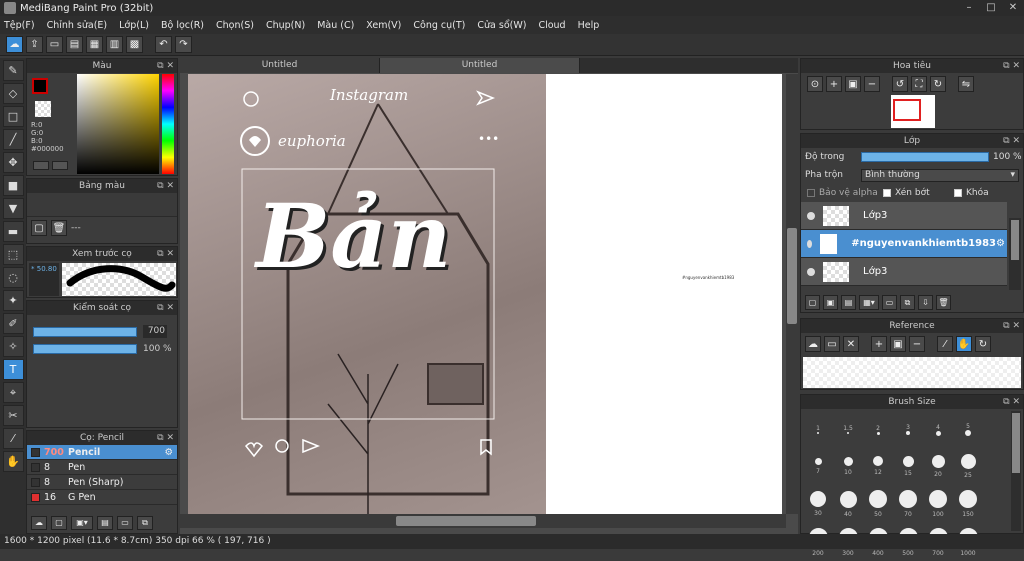 The image size is (1024, 561). Describe the element at coordinates (14, 44) in the screenshot. I see `cloud-icon: ☁` at that location.